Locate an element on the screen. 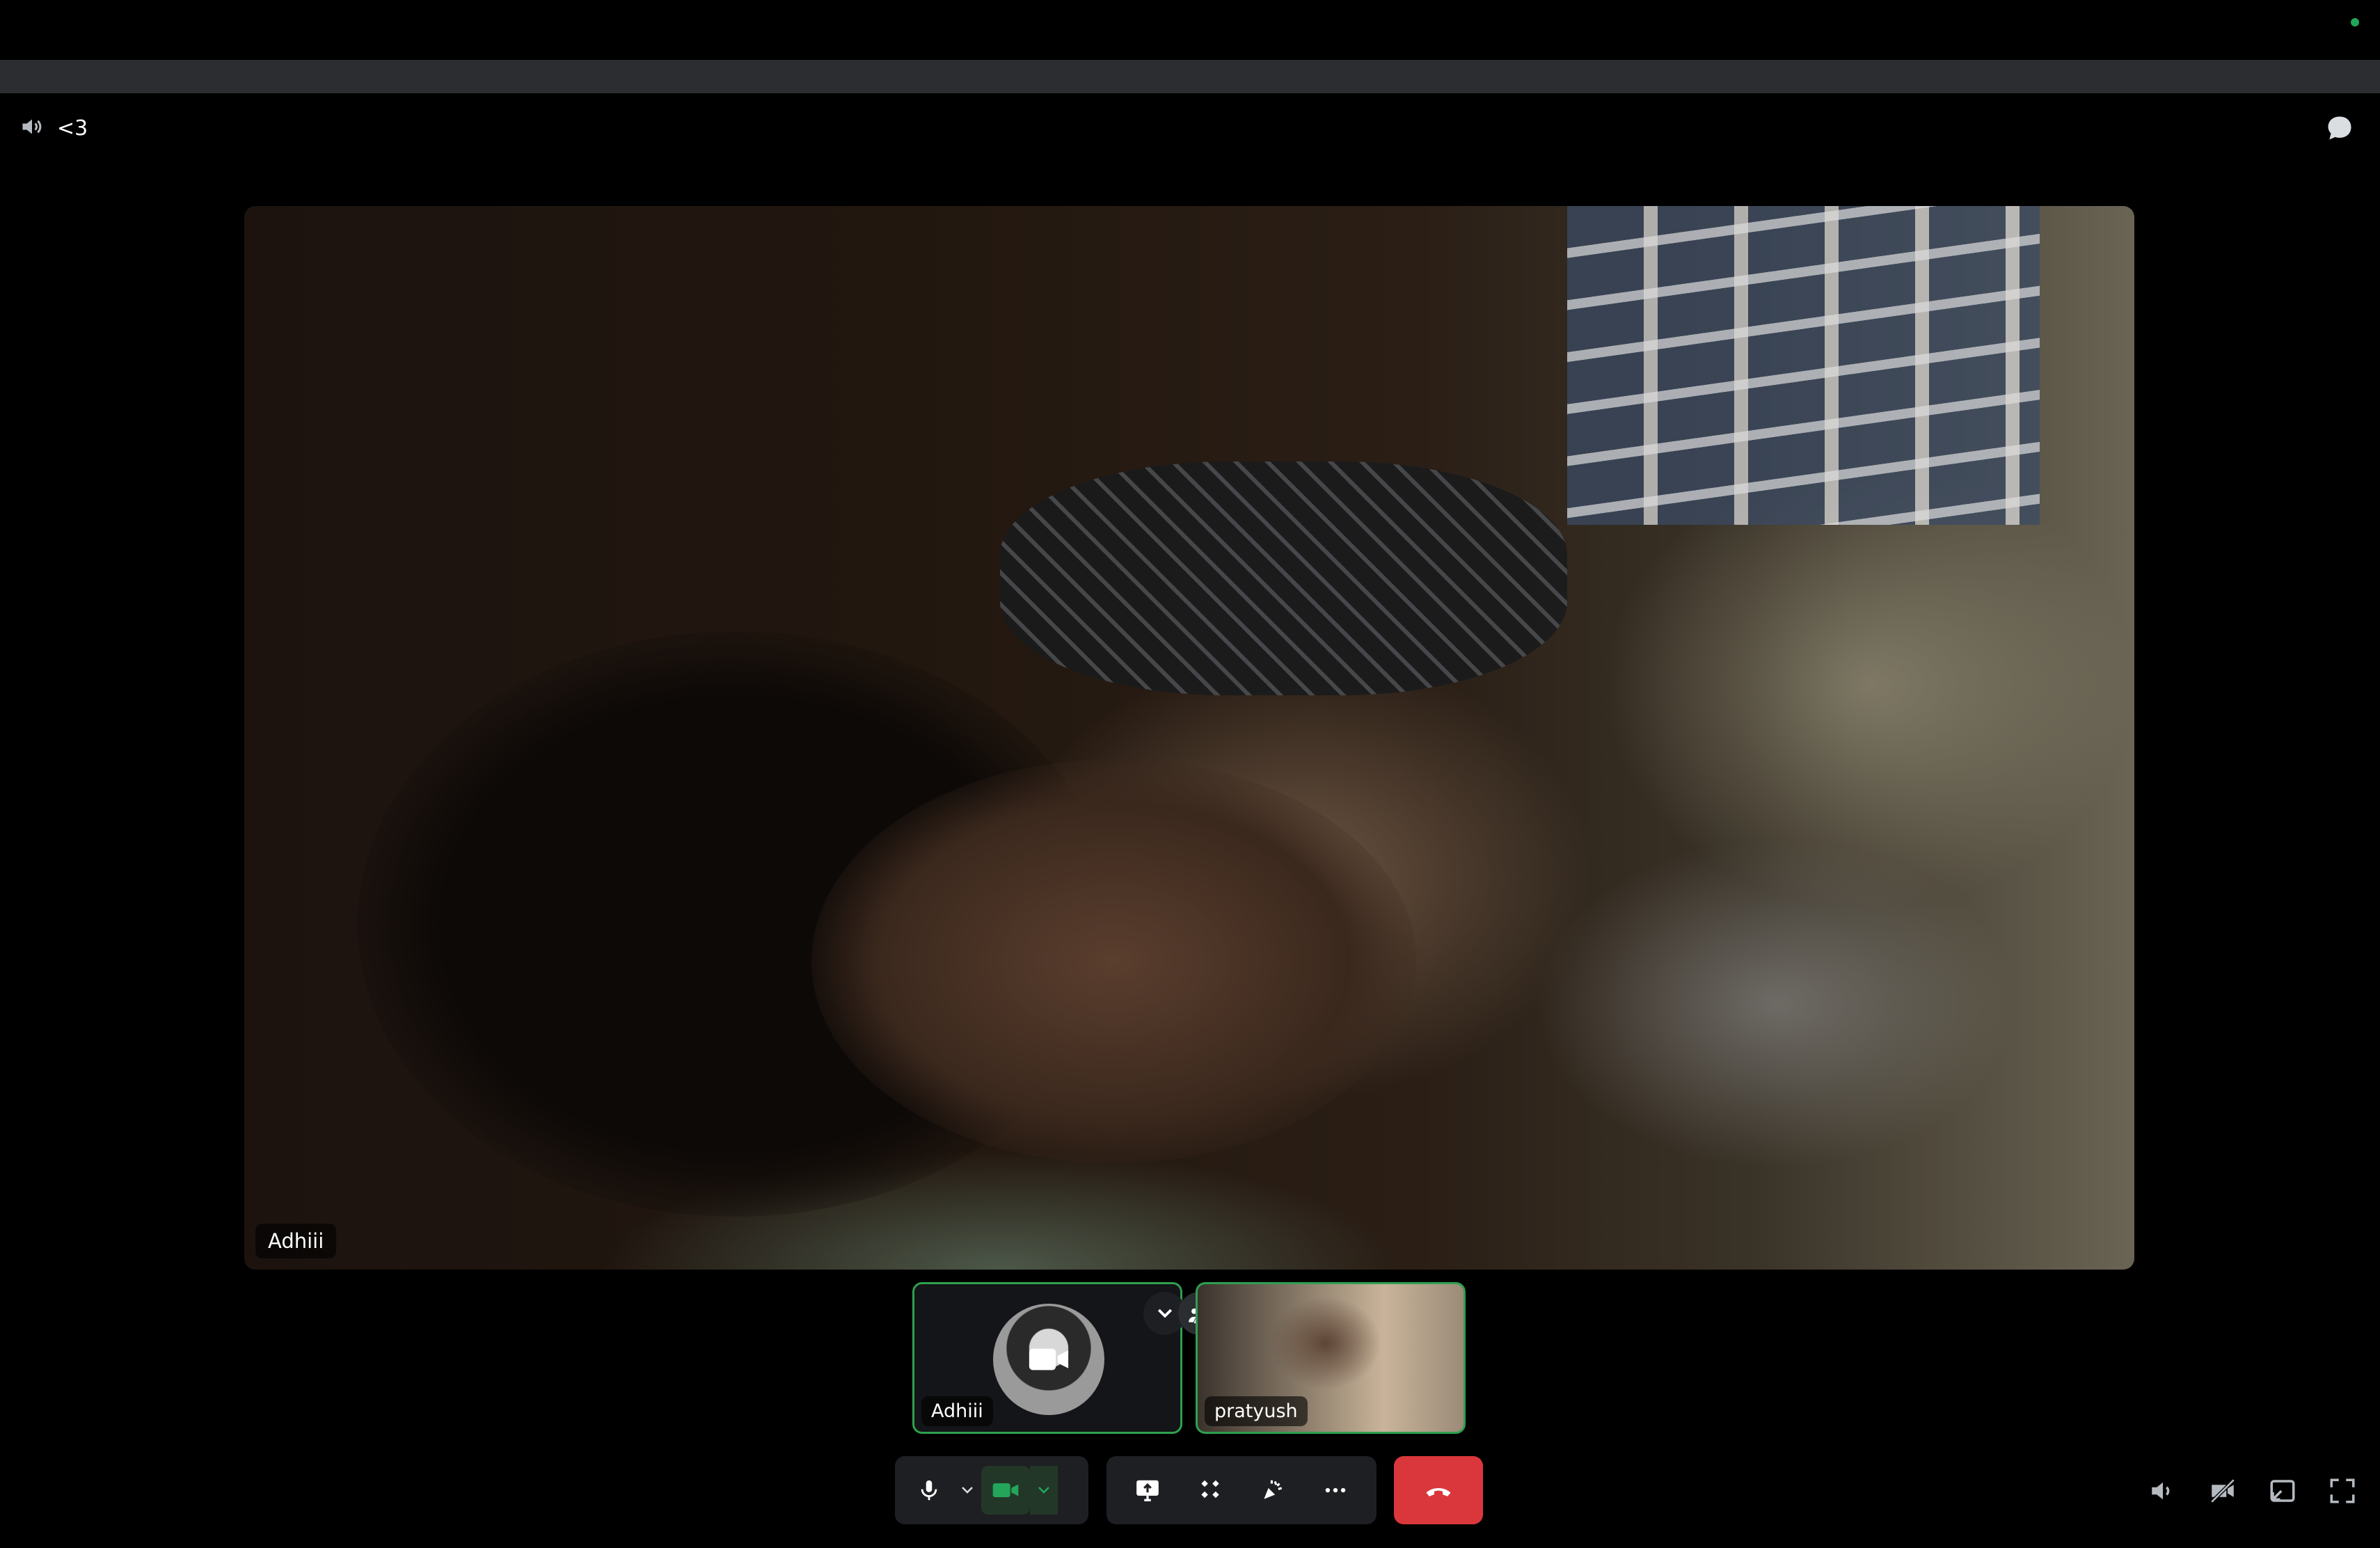  disconnect-button is located at coordinates (1438, 1490).